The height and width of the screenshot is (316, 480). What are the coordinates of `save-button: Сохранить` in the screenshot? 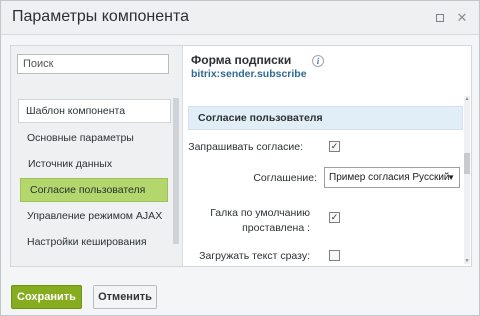 It's located at (46, 297).